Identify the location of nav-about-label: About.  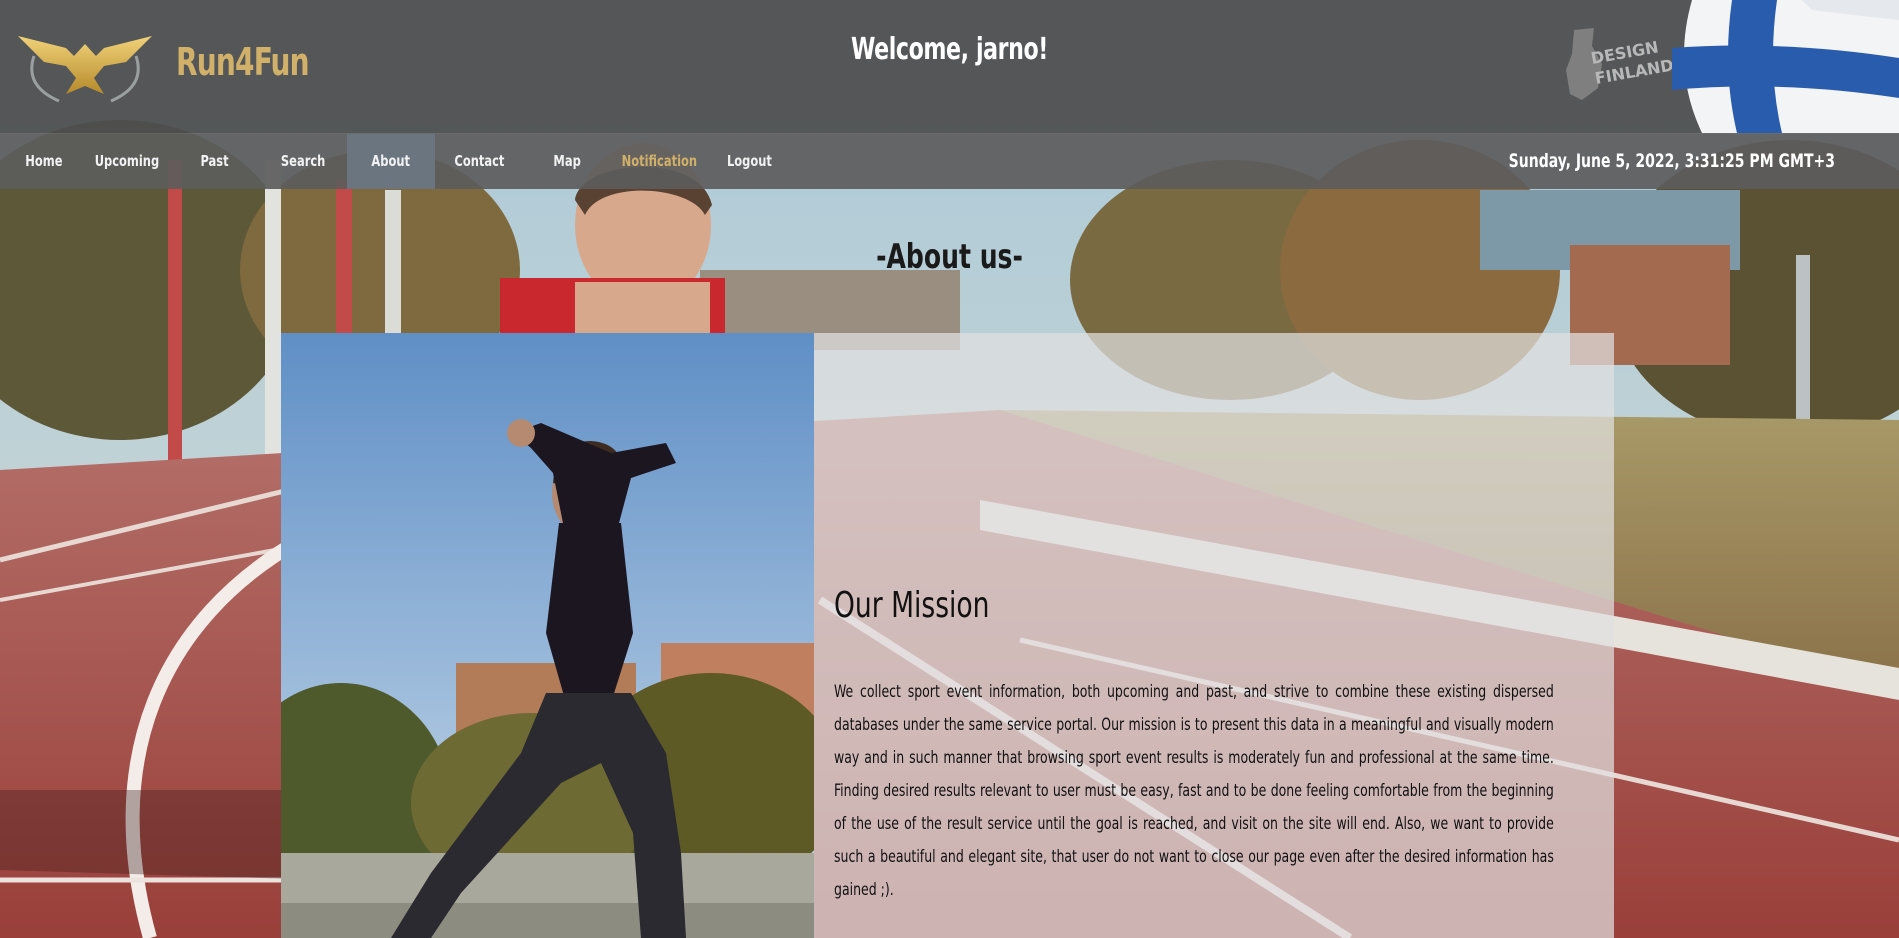
(391, 161).